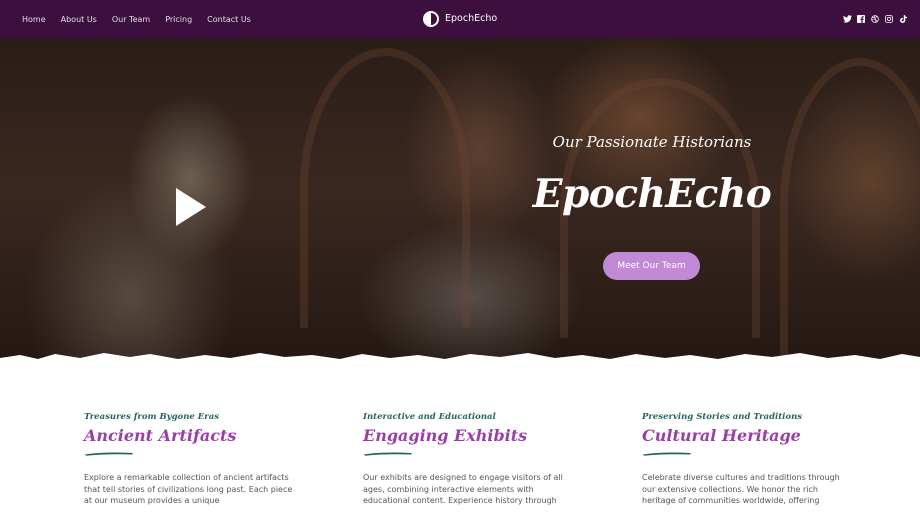  What do you see at coordinates (79, 19) in the screenshot?
I see `nav-link-about-us: About Us` at bounding box center [79, 19].